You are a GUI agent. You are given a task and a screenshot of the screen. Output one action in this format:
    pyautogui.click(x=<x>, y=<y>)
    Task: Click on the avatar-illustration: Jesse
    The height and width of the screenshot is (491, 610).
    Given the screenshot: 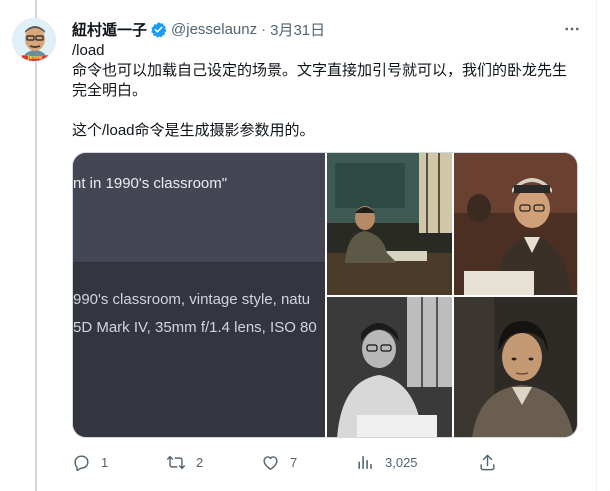 What is the action you would take?
    pyautogui.click(x=34, y=40)
    